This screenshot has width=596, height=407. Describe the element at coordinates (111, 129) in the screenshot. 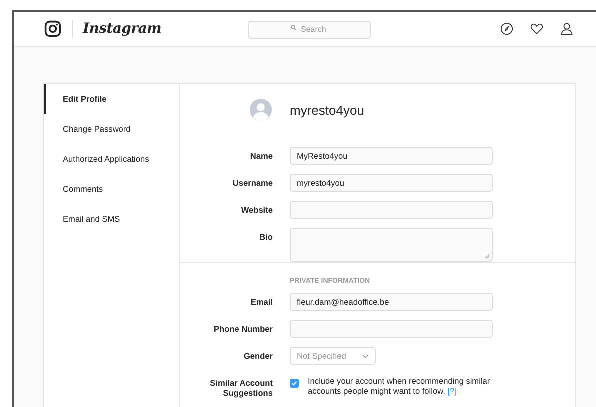

I see `sidebar-item: Change Password` at that location.